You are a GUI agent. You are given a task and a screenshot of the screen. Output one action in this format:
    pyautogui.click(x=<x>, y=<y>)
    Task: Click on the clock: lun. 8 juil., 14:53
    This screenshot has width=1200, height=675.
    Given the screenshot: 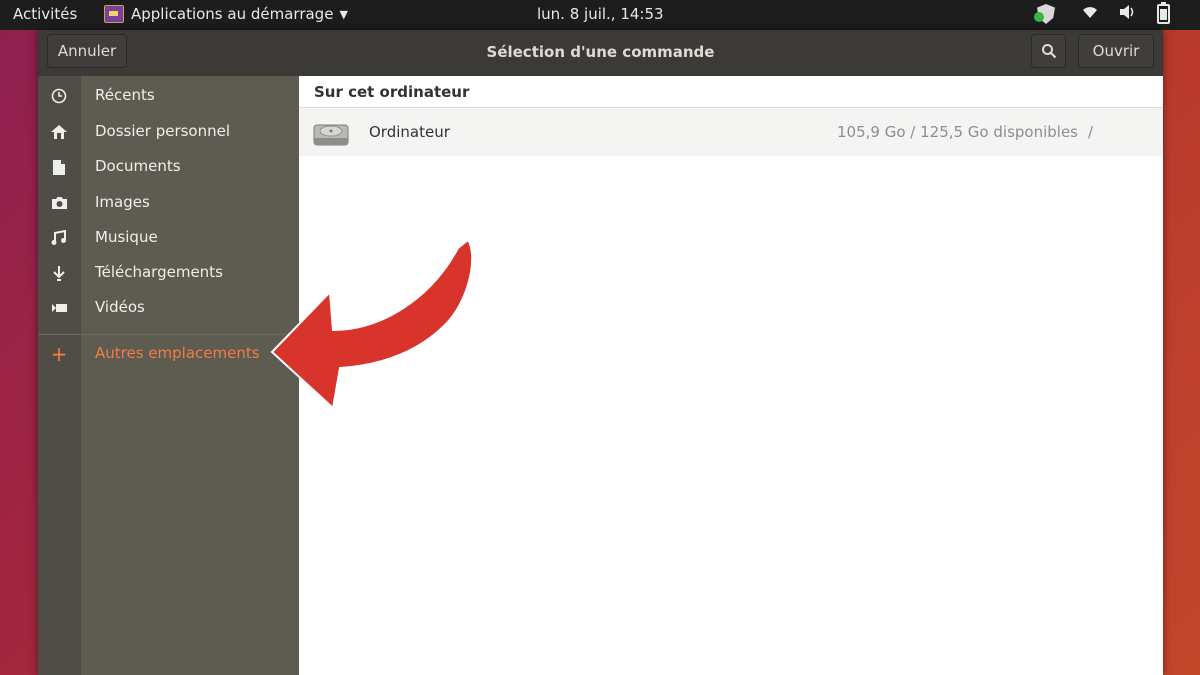 What is the action you would take?
    pyautogui.click(x=600, y=14)
    